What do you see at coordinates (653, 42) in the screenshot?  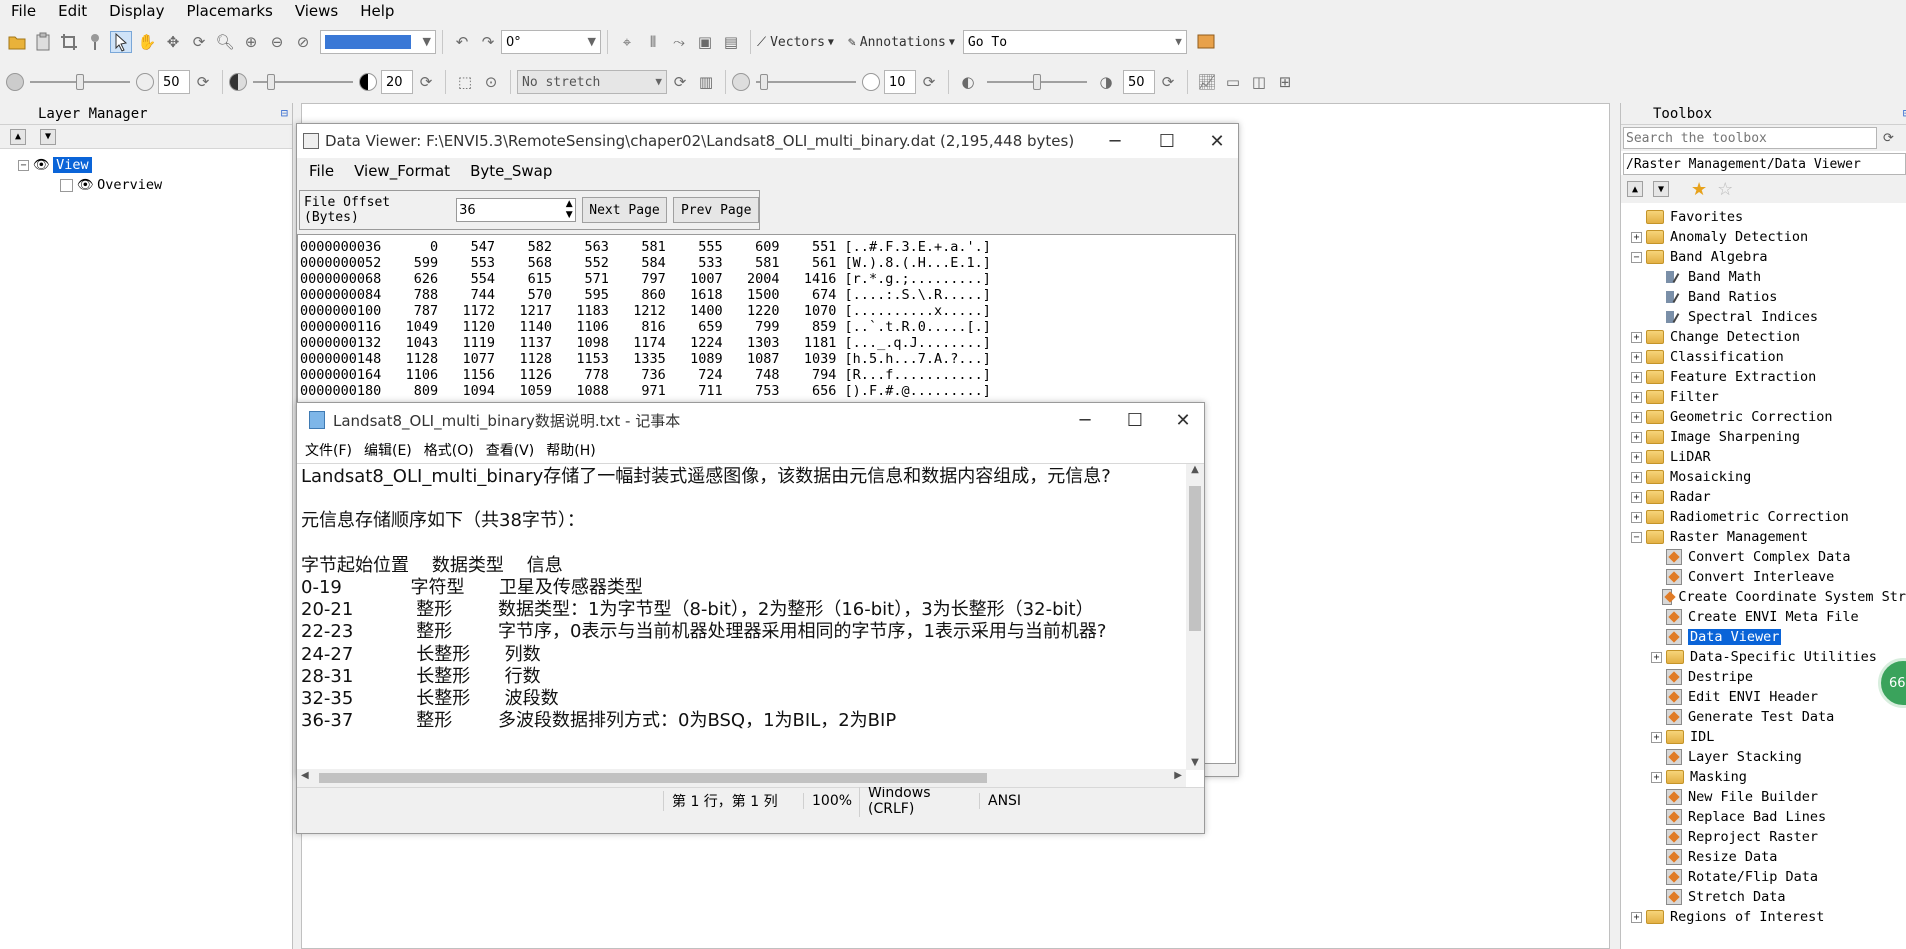 I see `cursor-value-icon: ⦀` at bounding box center [653, 42].